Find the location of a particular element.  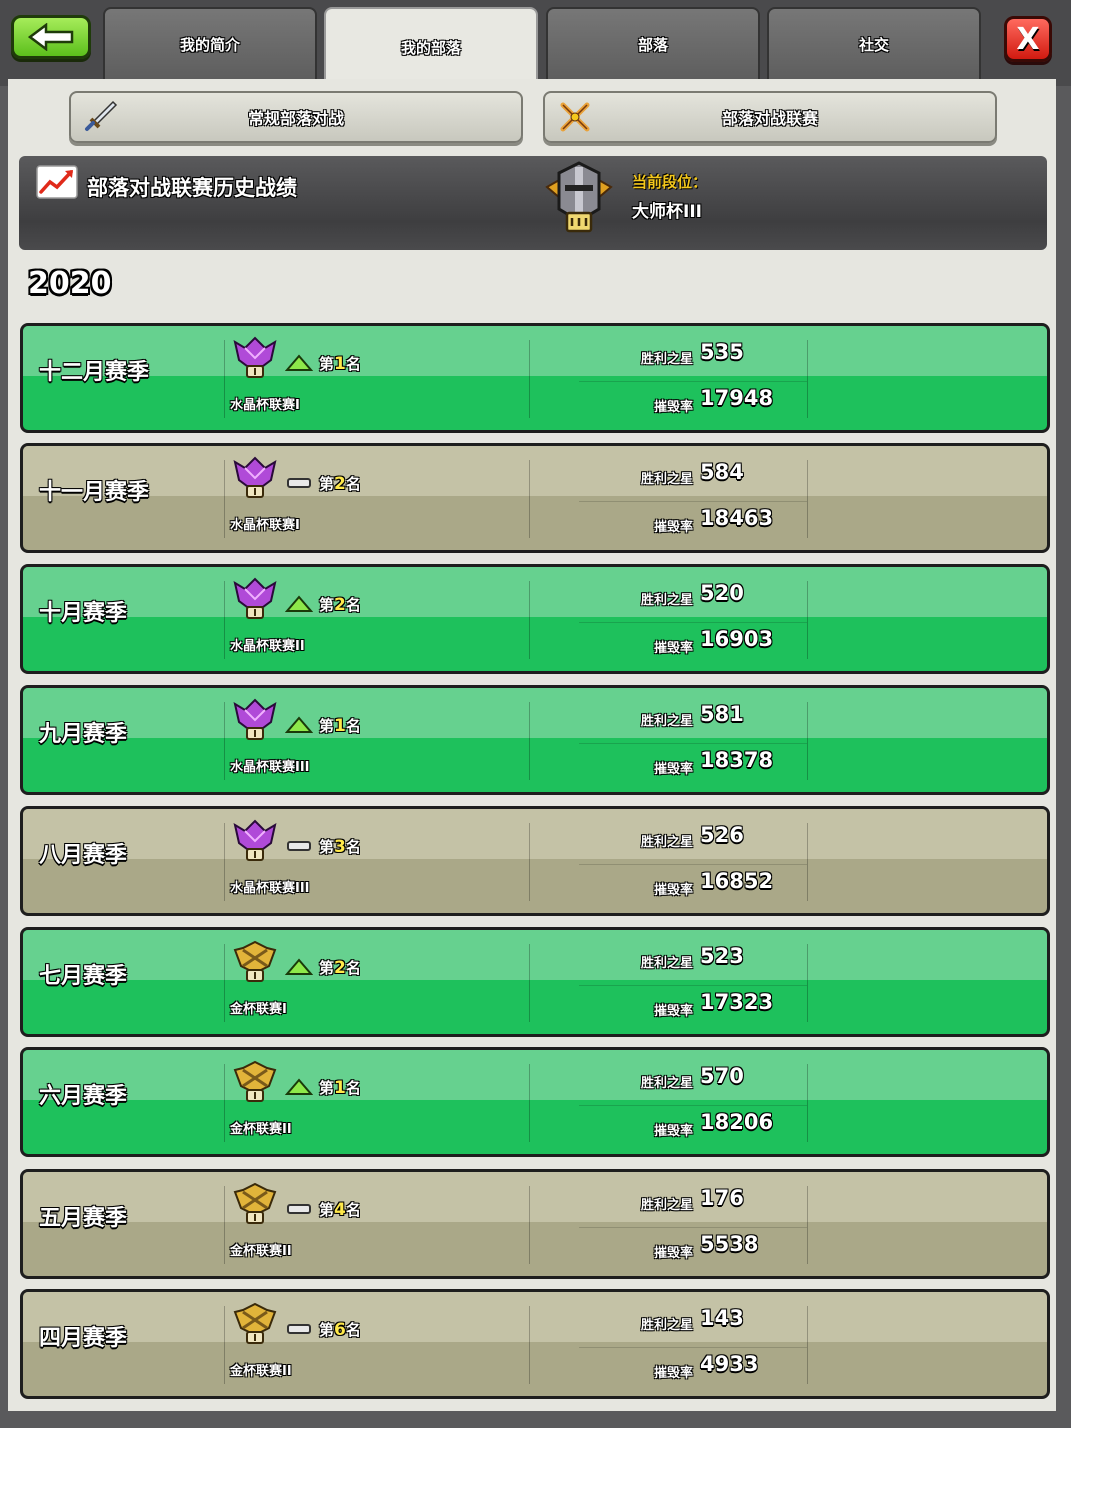

rank-text: 第4名 is located at coordinates (340, 1209).